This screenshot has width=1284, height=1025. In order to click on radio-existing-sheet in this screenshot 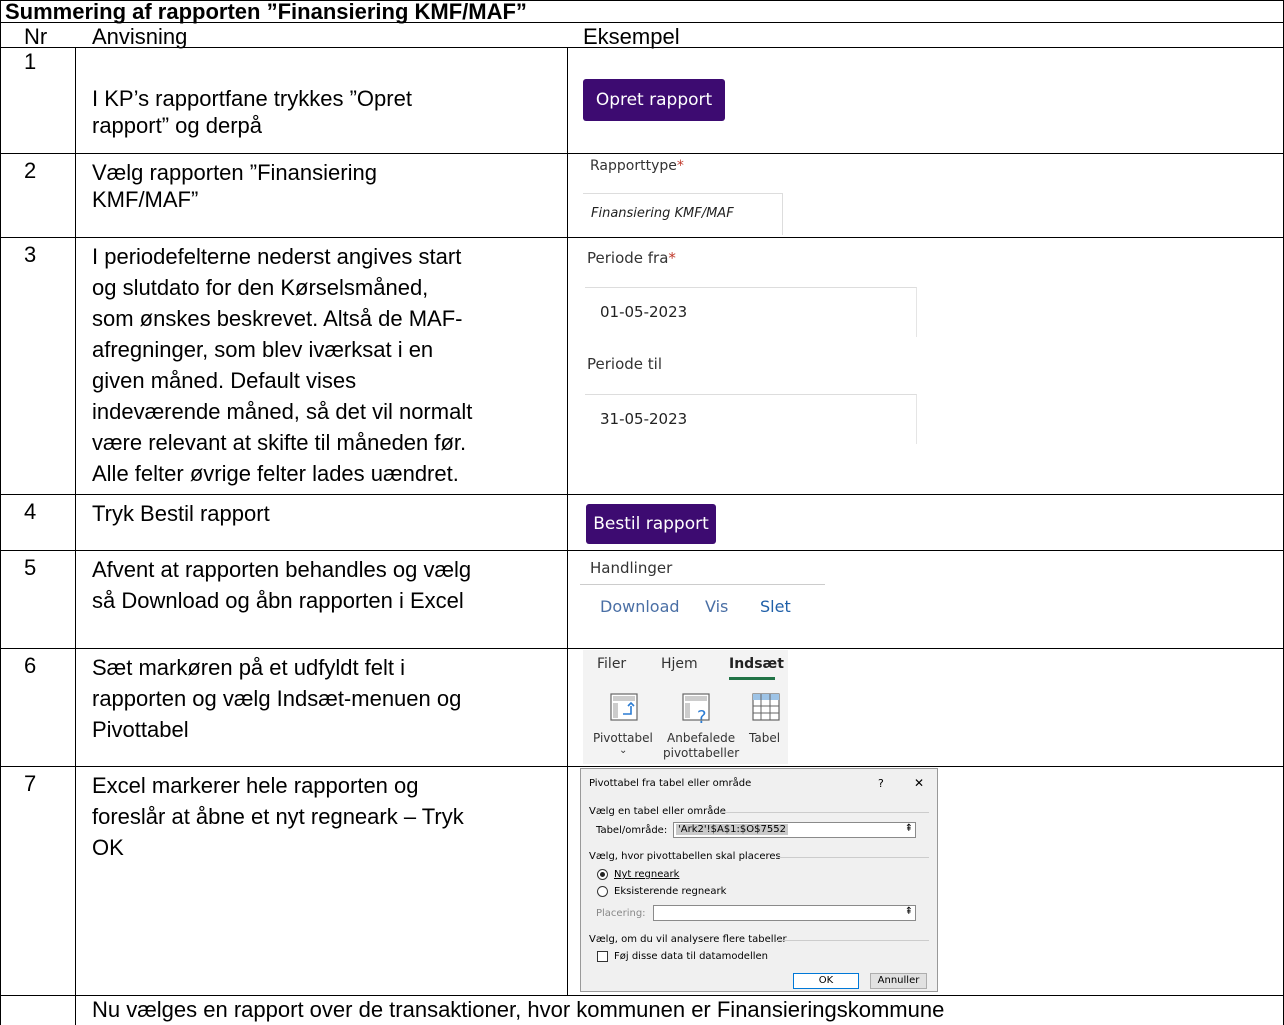, I will do `click(602, 891)`.